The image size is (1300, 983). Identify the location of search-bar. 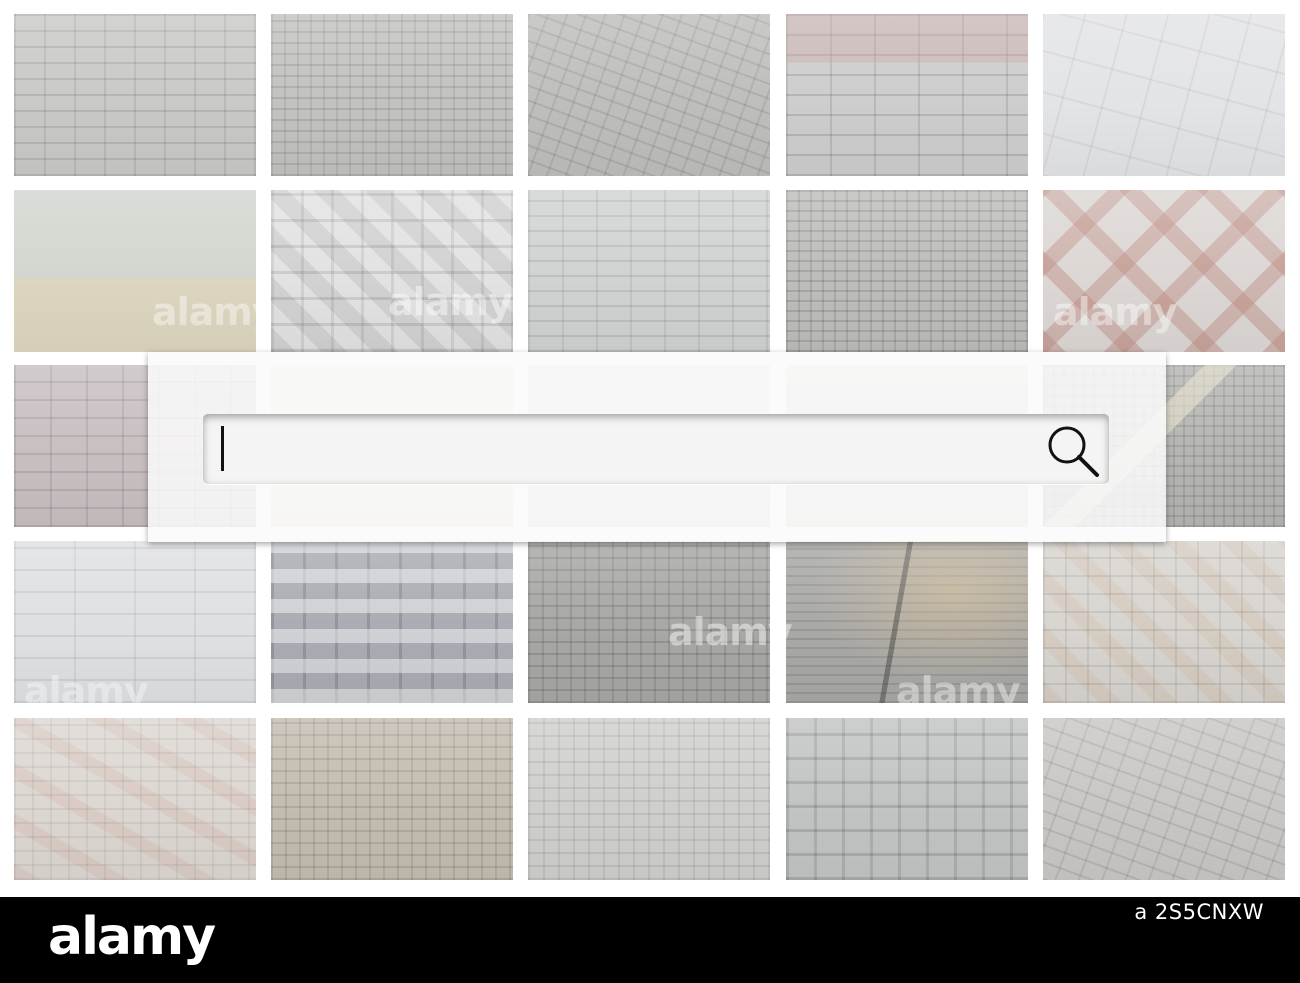
(656, 450).